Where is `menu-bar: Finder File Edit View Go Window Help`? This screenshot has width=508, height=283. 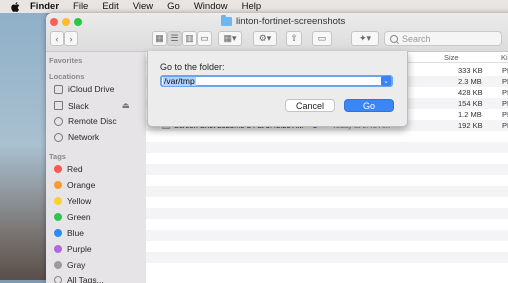
menu-bar: Finder File Edit View Go Window Help is located at coordinates (254, 6).